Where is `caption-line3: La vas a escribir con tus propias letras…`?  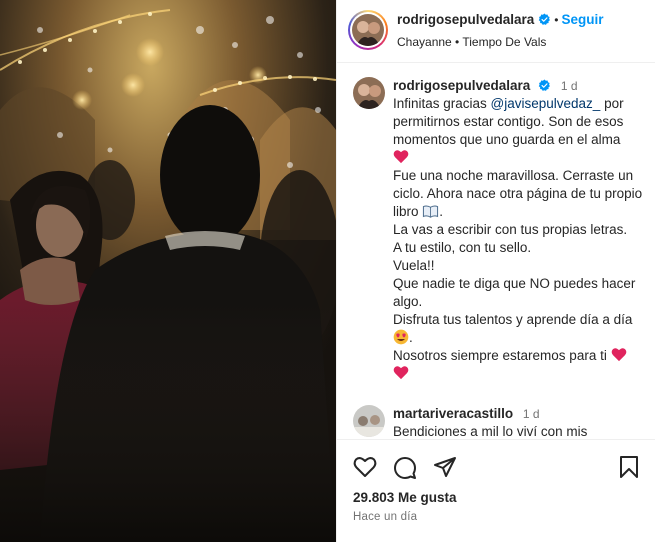
caption-line3: La vas a escribir con tus propias letras… is located at coordinates (510, 229).